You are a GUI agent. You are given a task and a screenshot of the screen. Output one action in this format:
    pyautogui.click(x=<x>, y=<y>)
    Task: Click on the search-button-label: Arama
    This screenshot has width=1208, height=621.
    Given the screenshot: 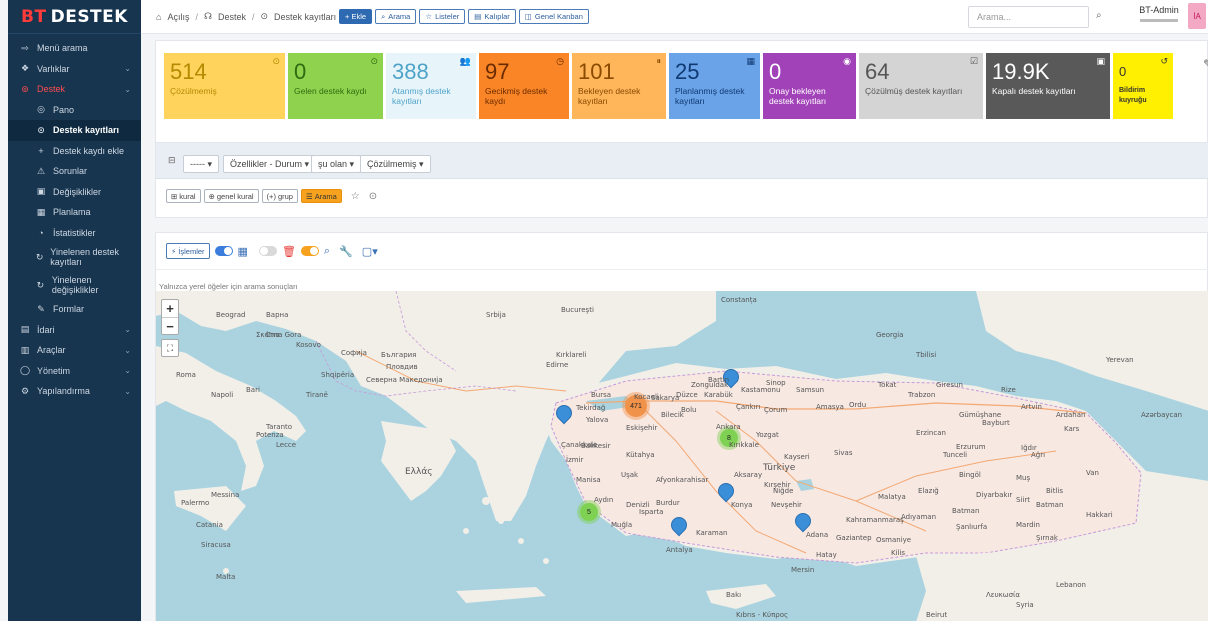 What is the action you would take?
    pyautogui.click(x=399, y=16)
    